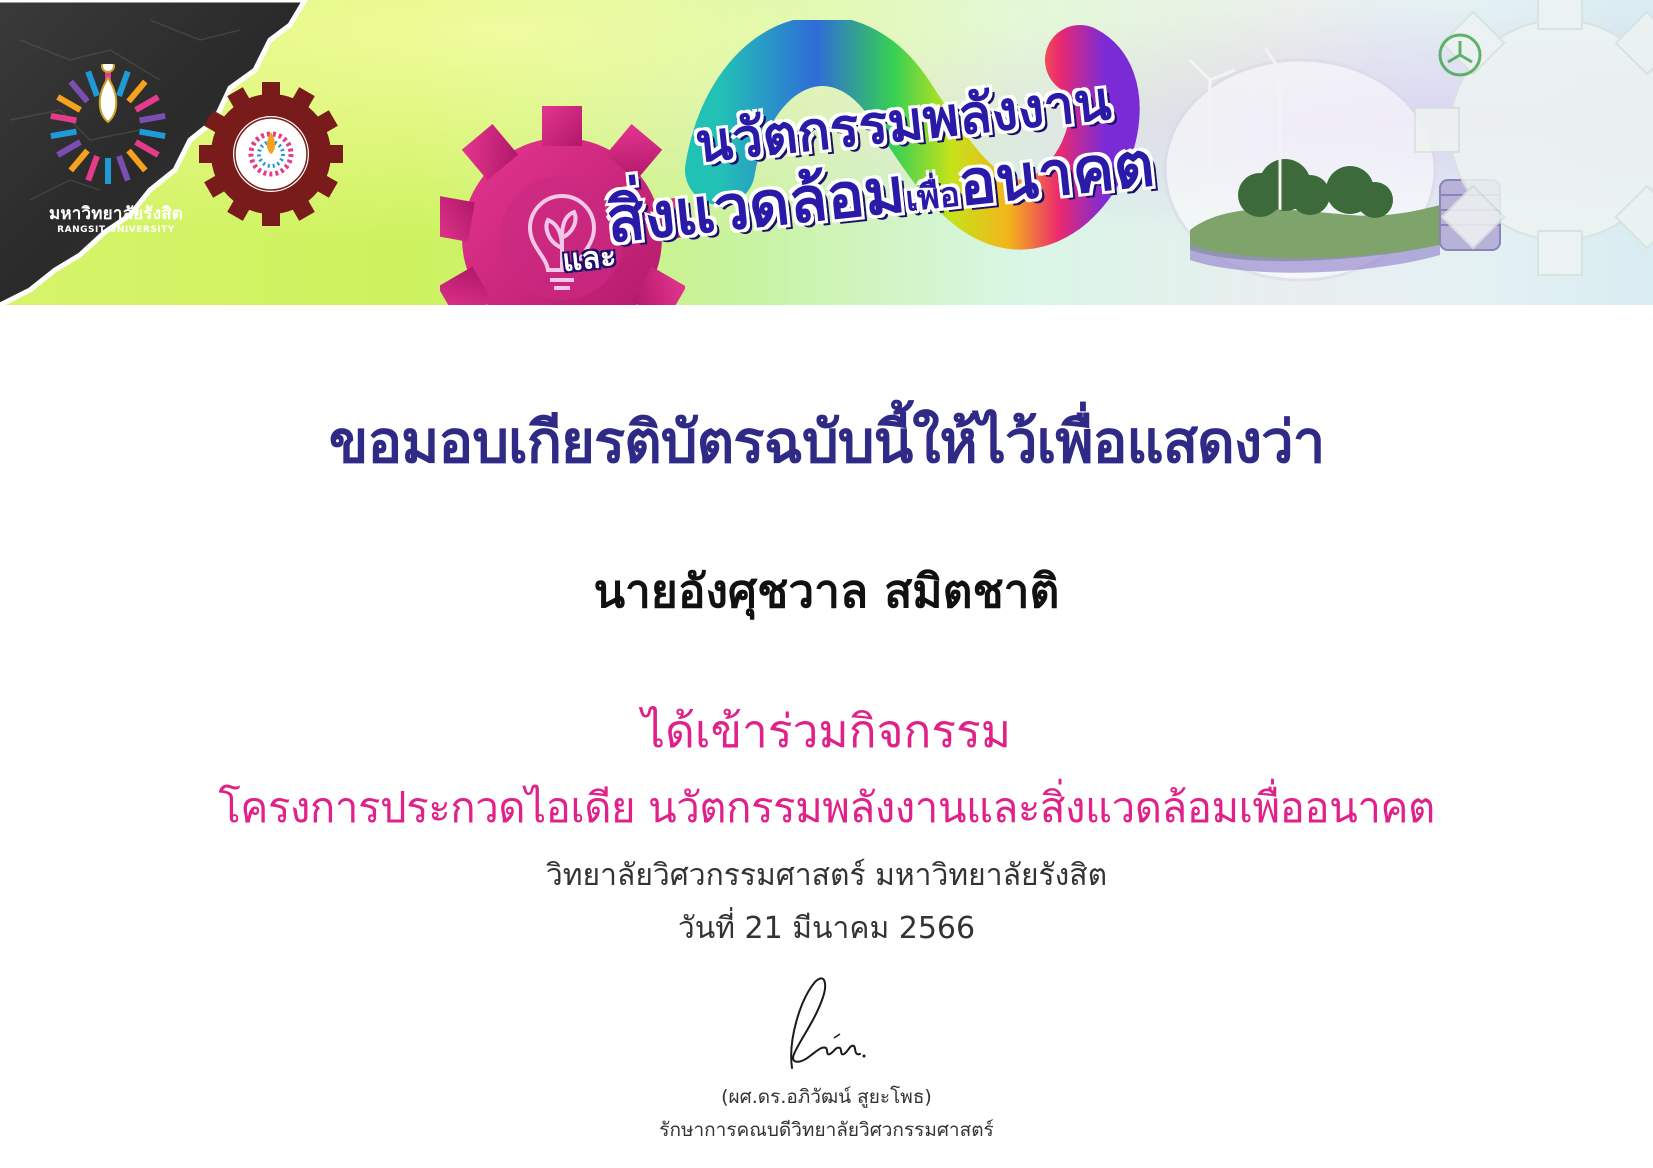 This screenshot has width=1653, height=1168. What do you see at coordinates (116, 230) in the screenshot?
I see `university-name-en: RANGSIT UNIVERSITY` at bounding box center [116, 230].